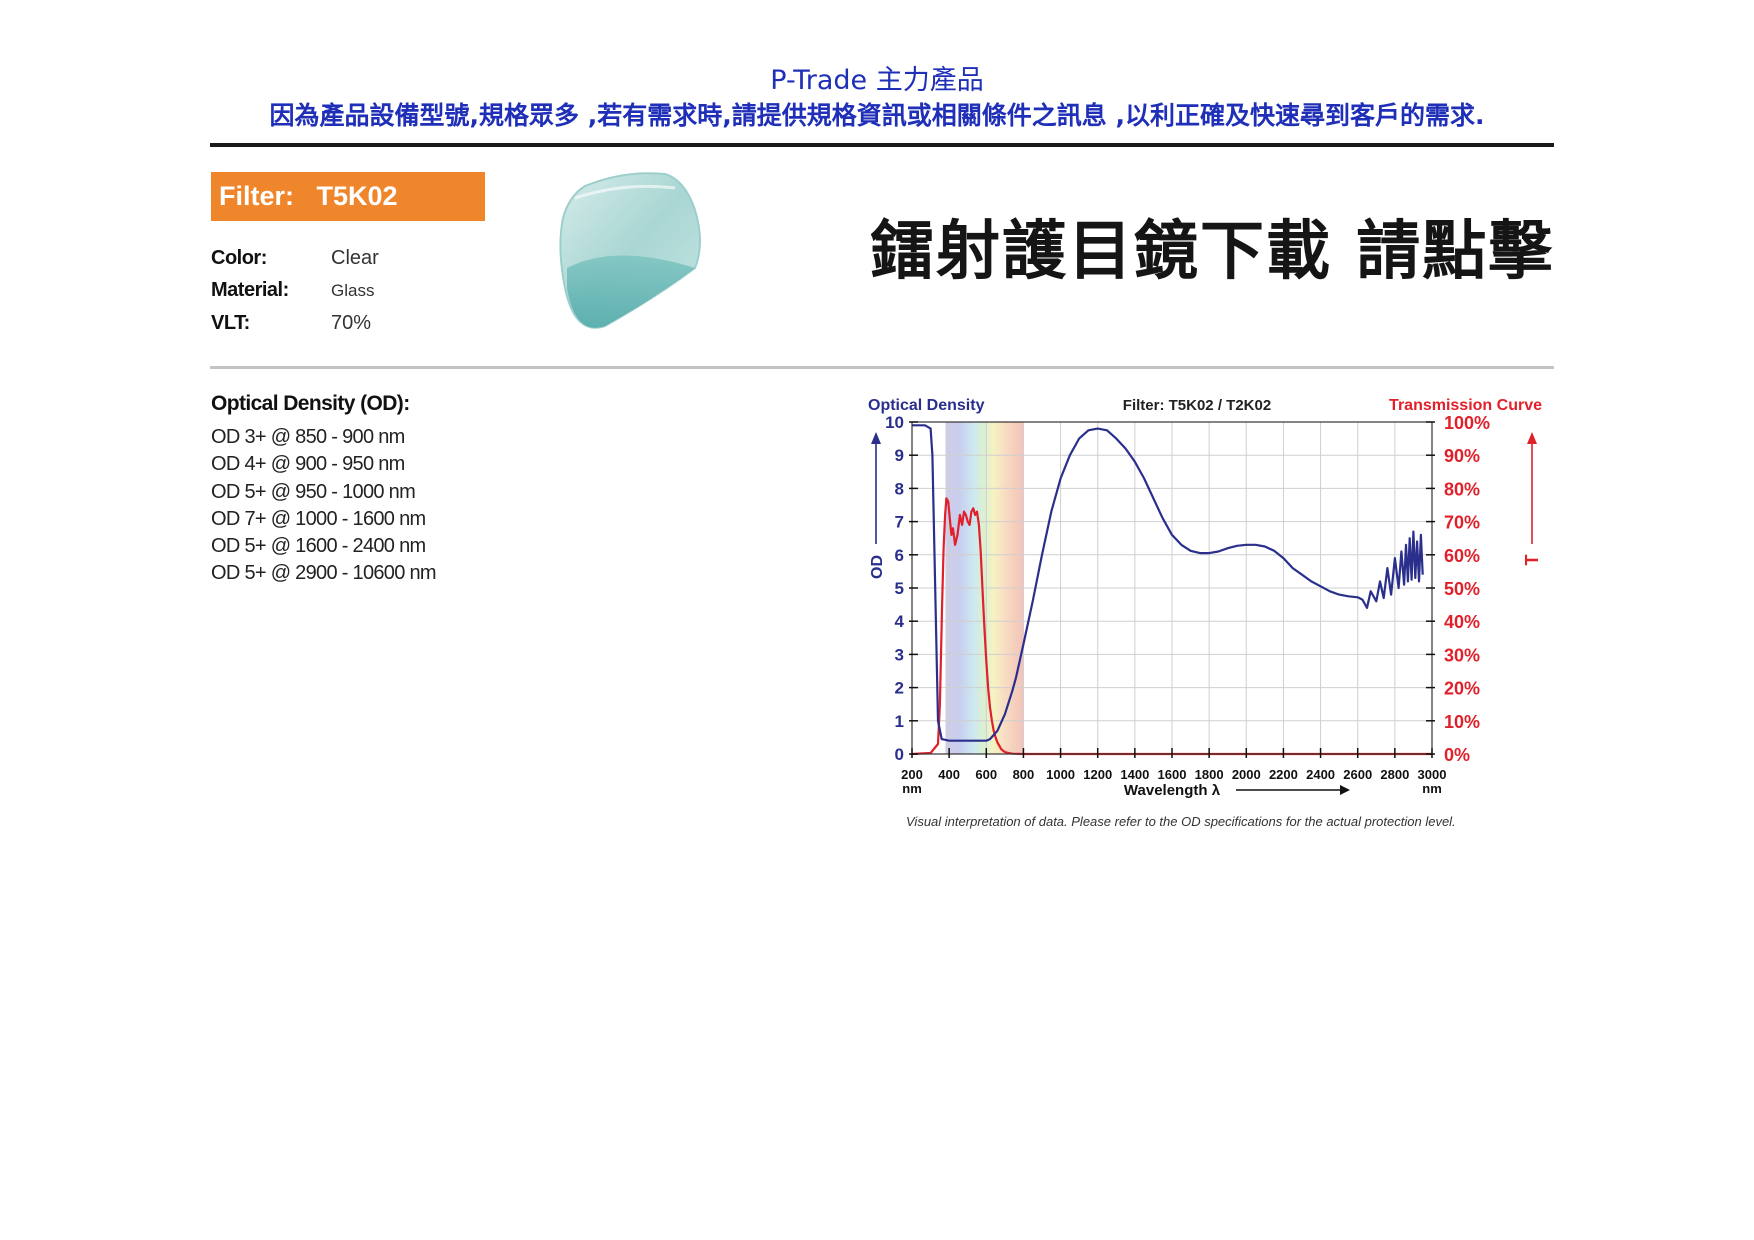 Image resolution: width=1754 pixels, height=1240 pixels. Describe the element at coordinates (1462, 589) in the screenshot. I see `y2-tick-label: 50%` at that location.